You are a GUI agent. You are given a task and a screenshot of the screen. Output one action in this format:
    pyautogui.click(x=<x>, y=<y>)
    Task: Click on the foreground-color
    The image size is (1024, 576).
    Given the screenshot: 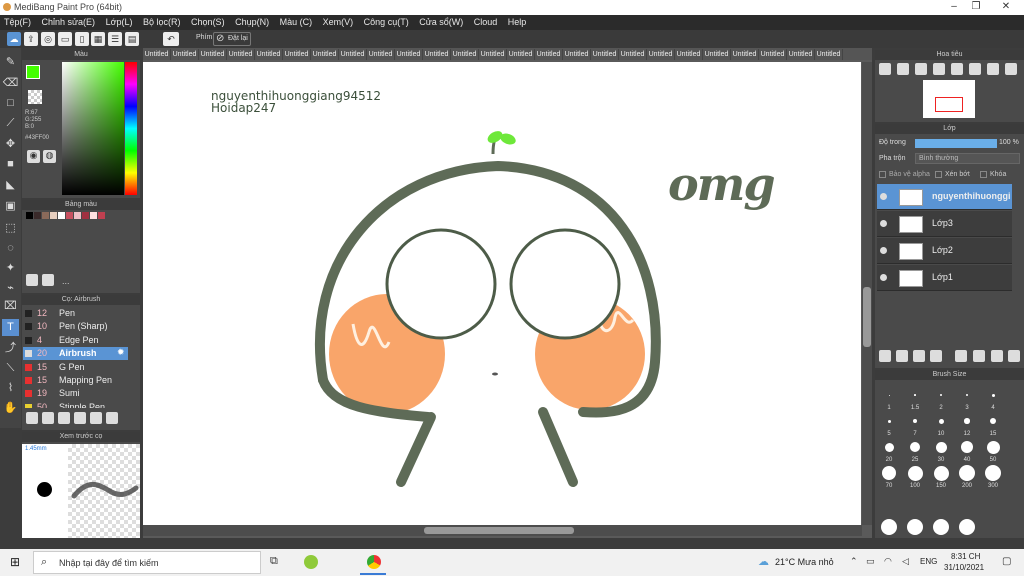 What is the action you would take?
    pyautogui.click(x=33, y=72)
    